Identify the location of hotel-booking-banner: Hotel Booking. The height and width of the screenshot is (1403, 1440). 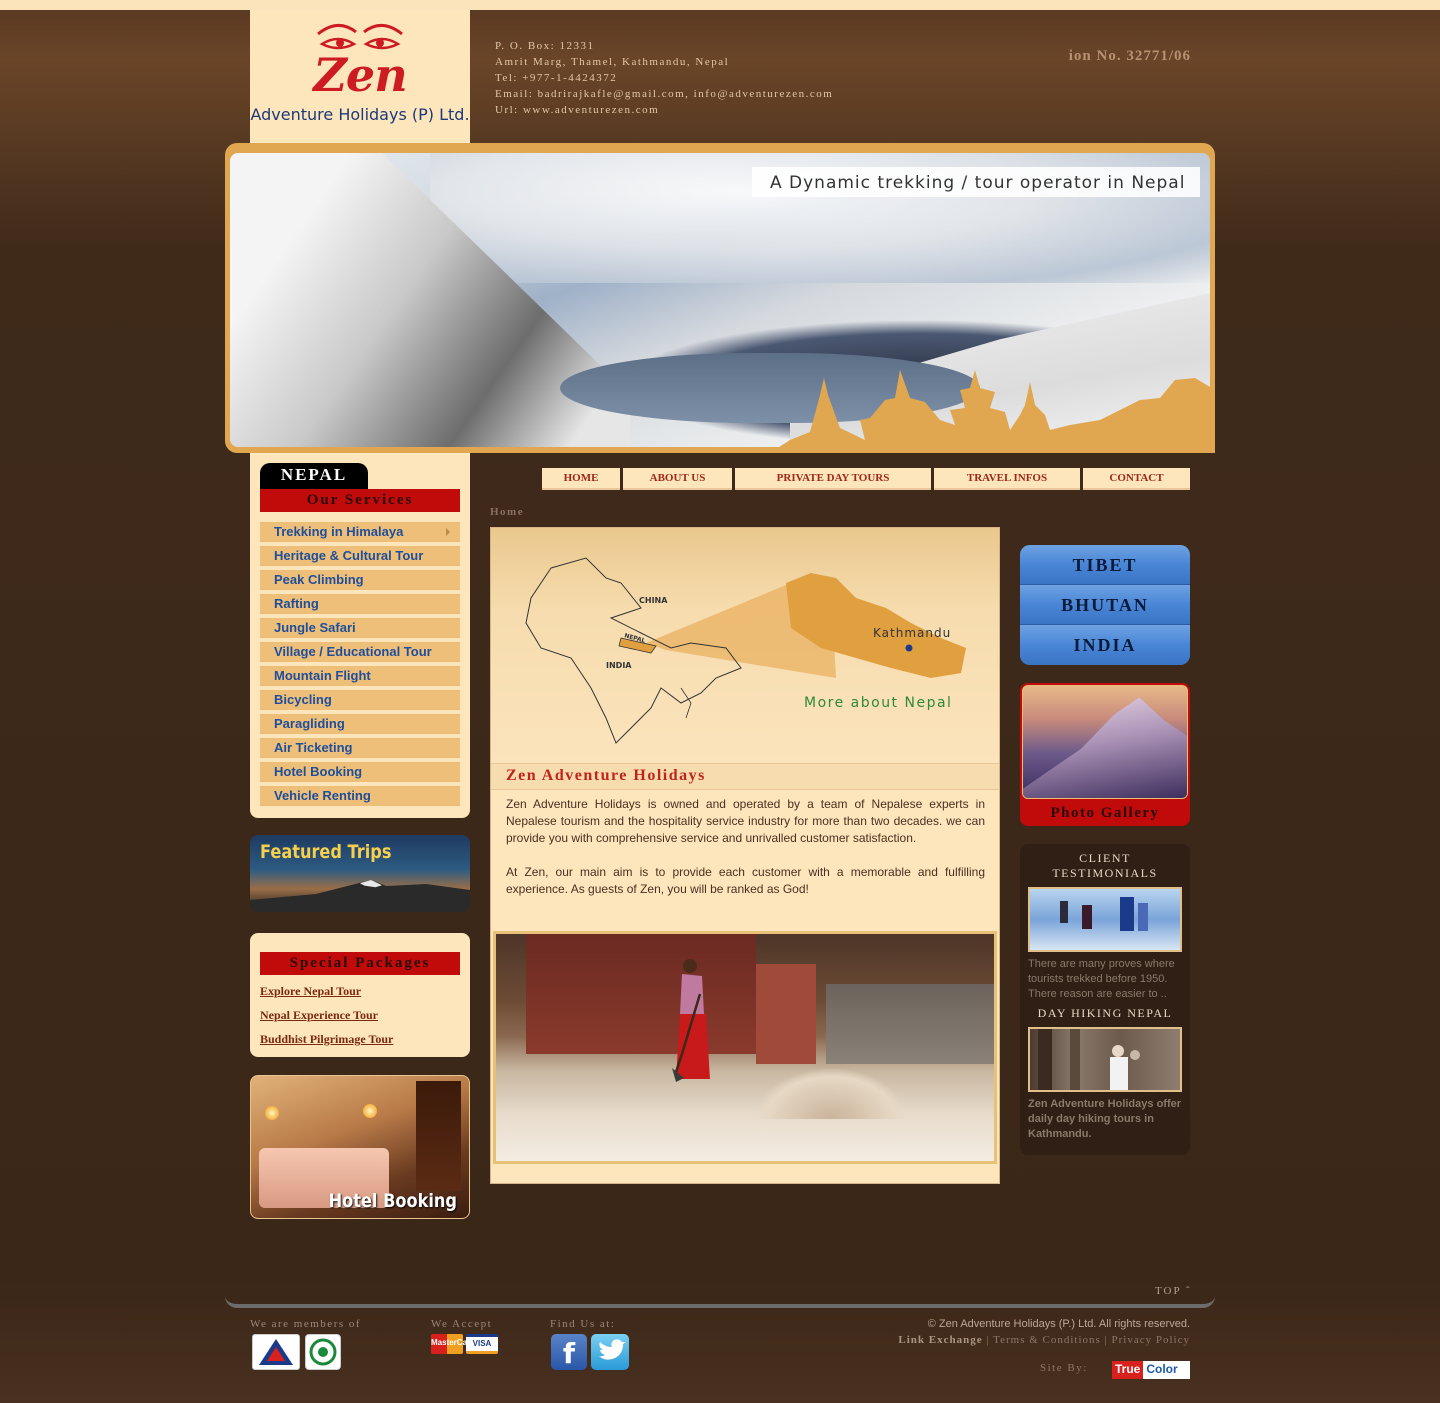
(360, 1147).